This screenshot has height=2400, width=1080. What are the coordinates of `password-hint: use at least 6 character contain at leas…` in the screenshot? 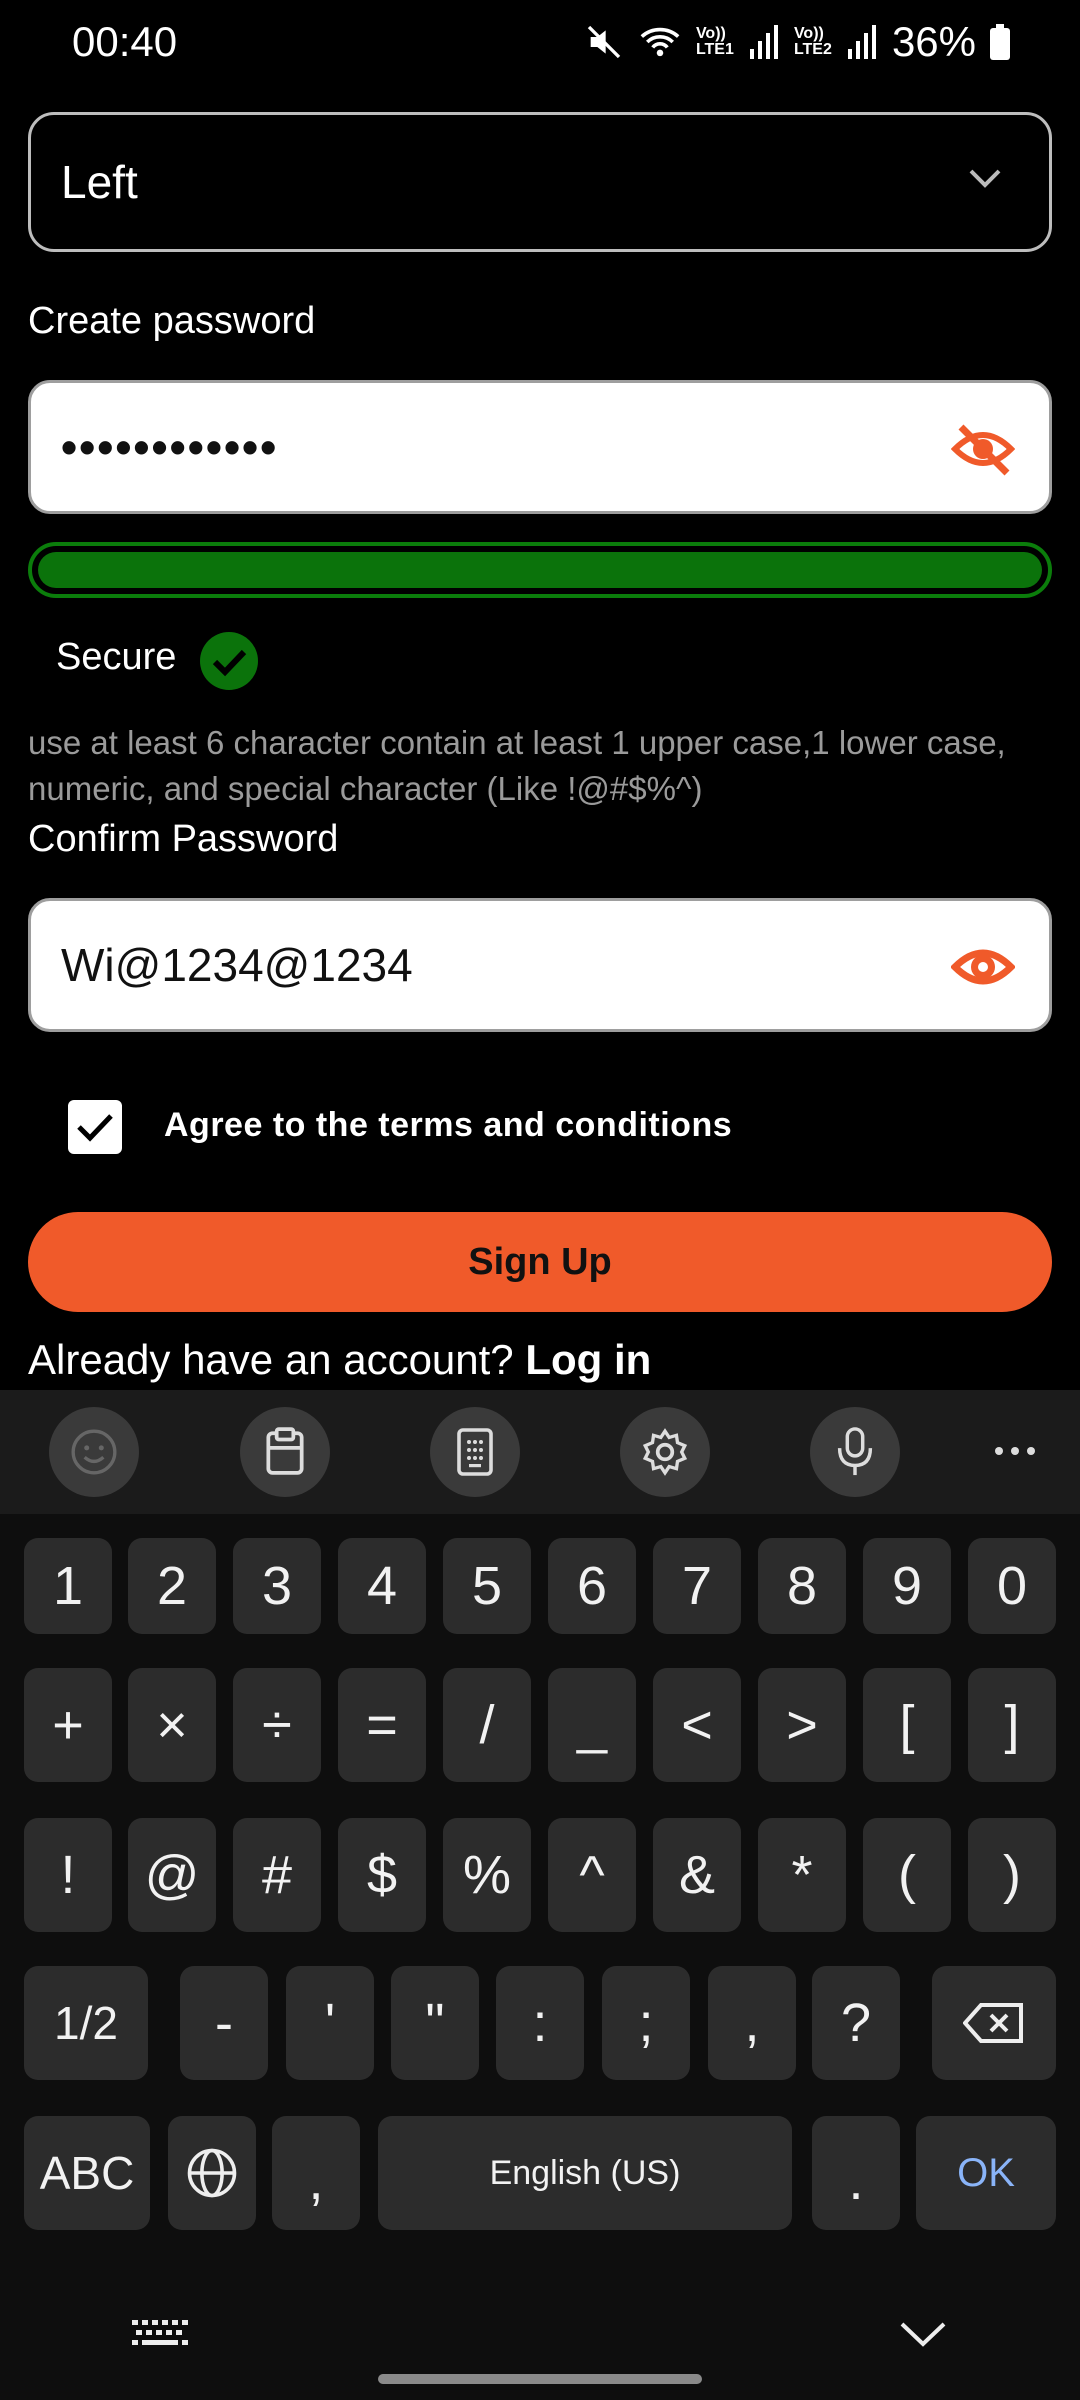 It's located at (517, 765).